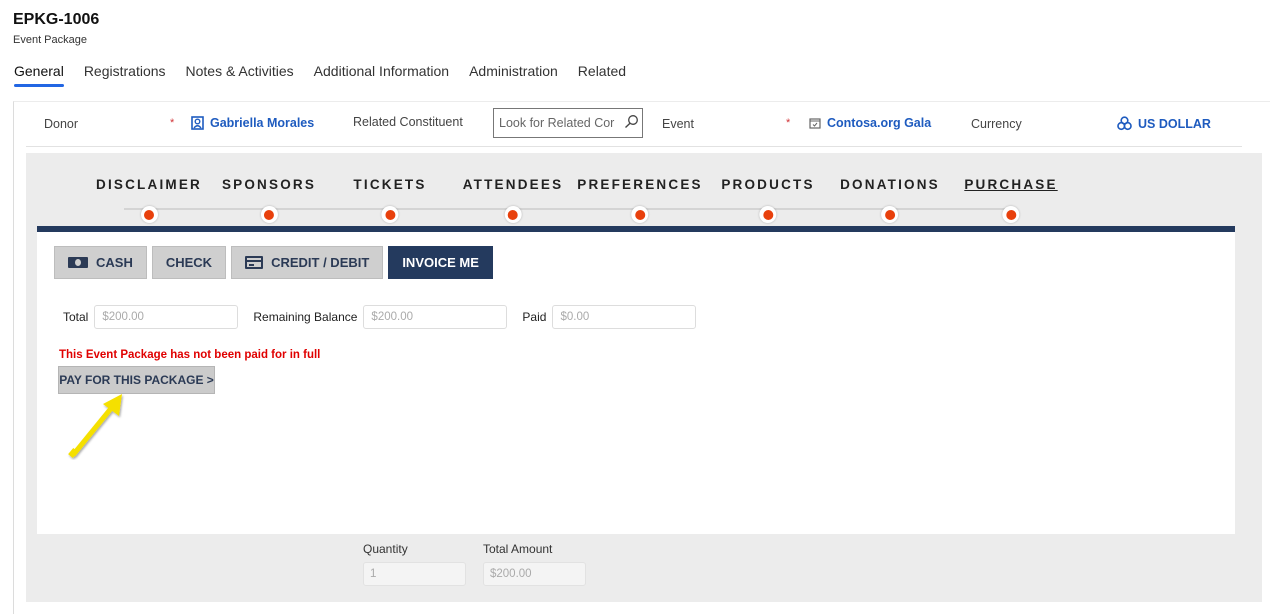 This screenshot has width=1270, height=614. I want to click on quantity-field: 1, so click(414, 574).